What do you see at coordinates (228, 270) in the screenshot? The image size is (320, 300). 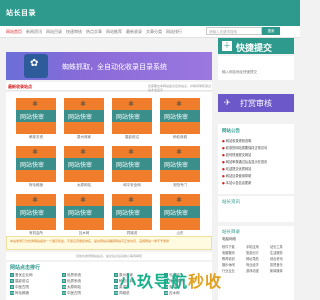 I see `category-tag: 行业企业` at bounding box center [228, 270].